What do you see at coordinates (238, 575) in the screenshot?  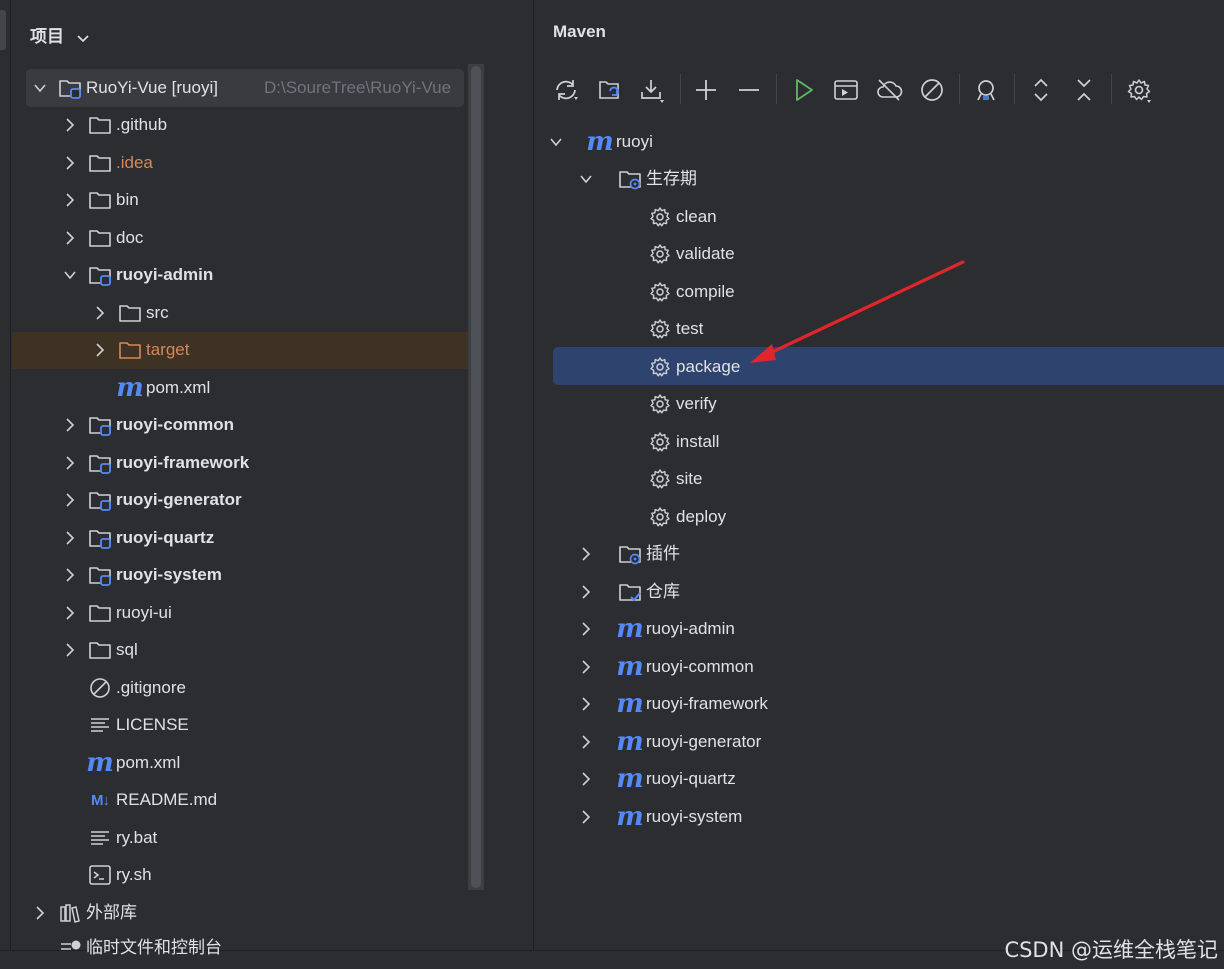 I see `module-ruoyi-system: ruoyi-system` at bounding box center [238, 575].